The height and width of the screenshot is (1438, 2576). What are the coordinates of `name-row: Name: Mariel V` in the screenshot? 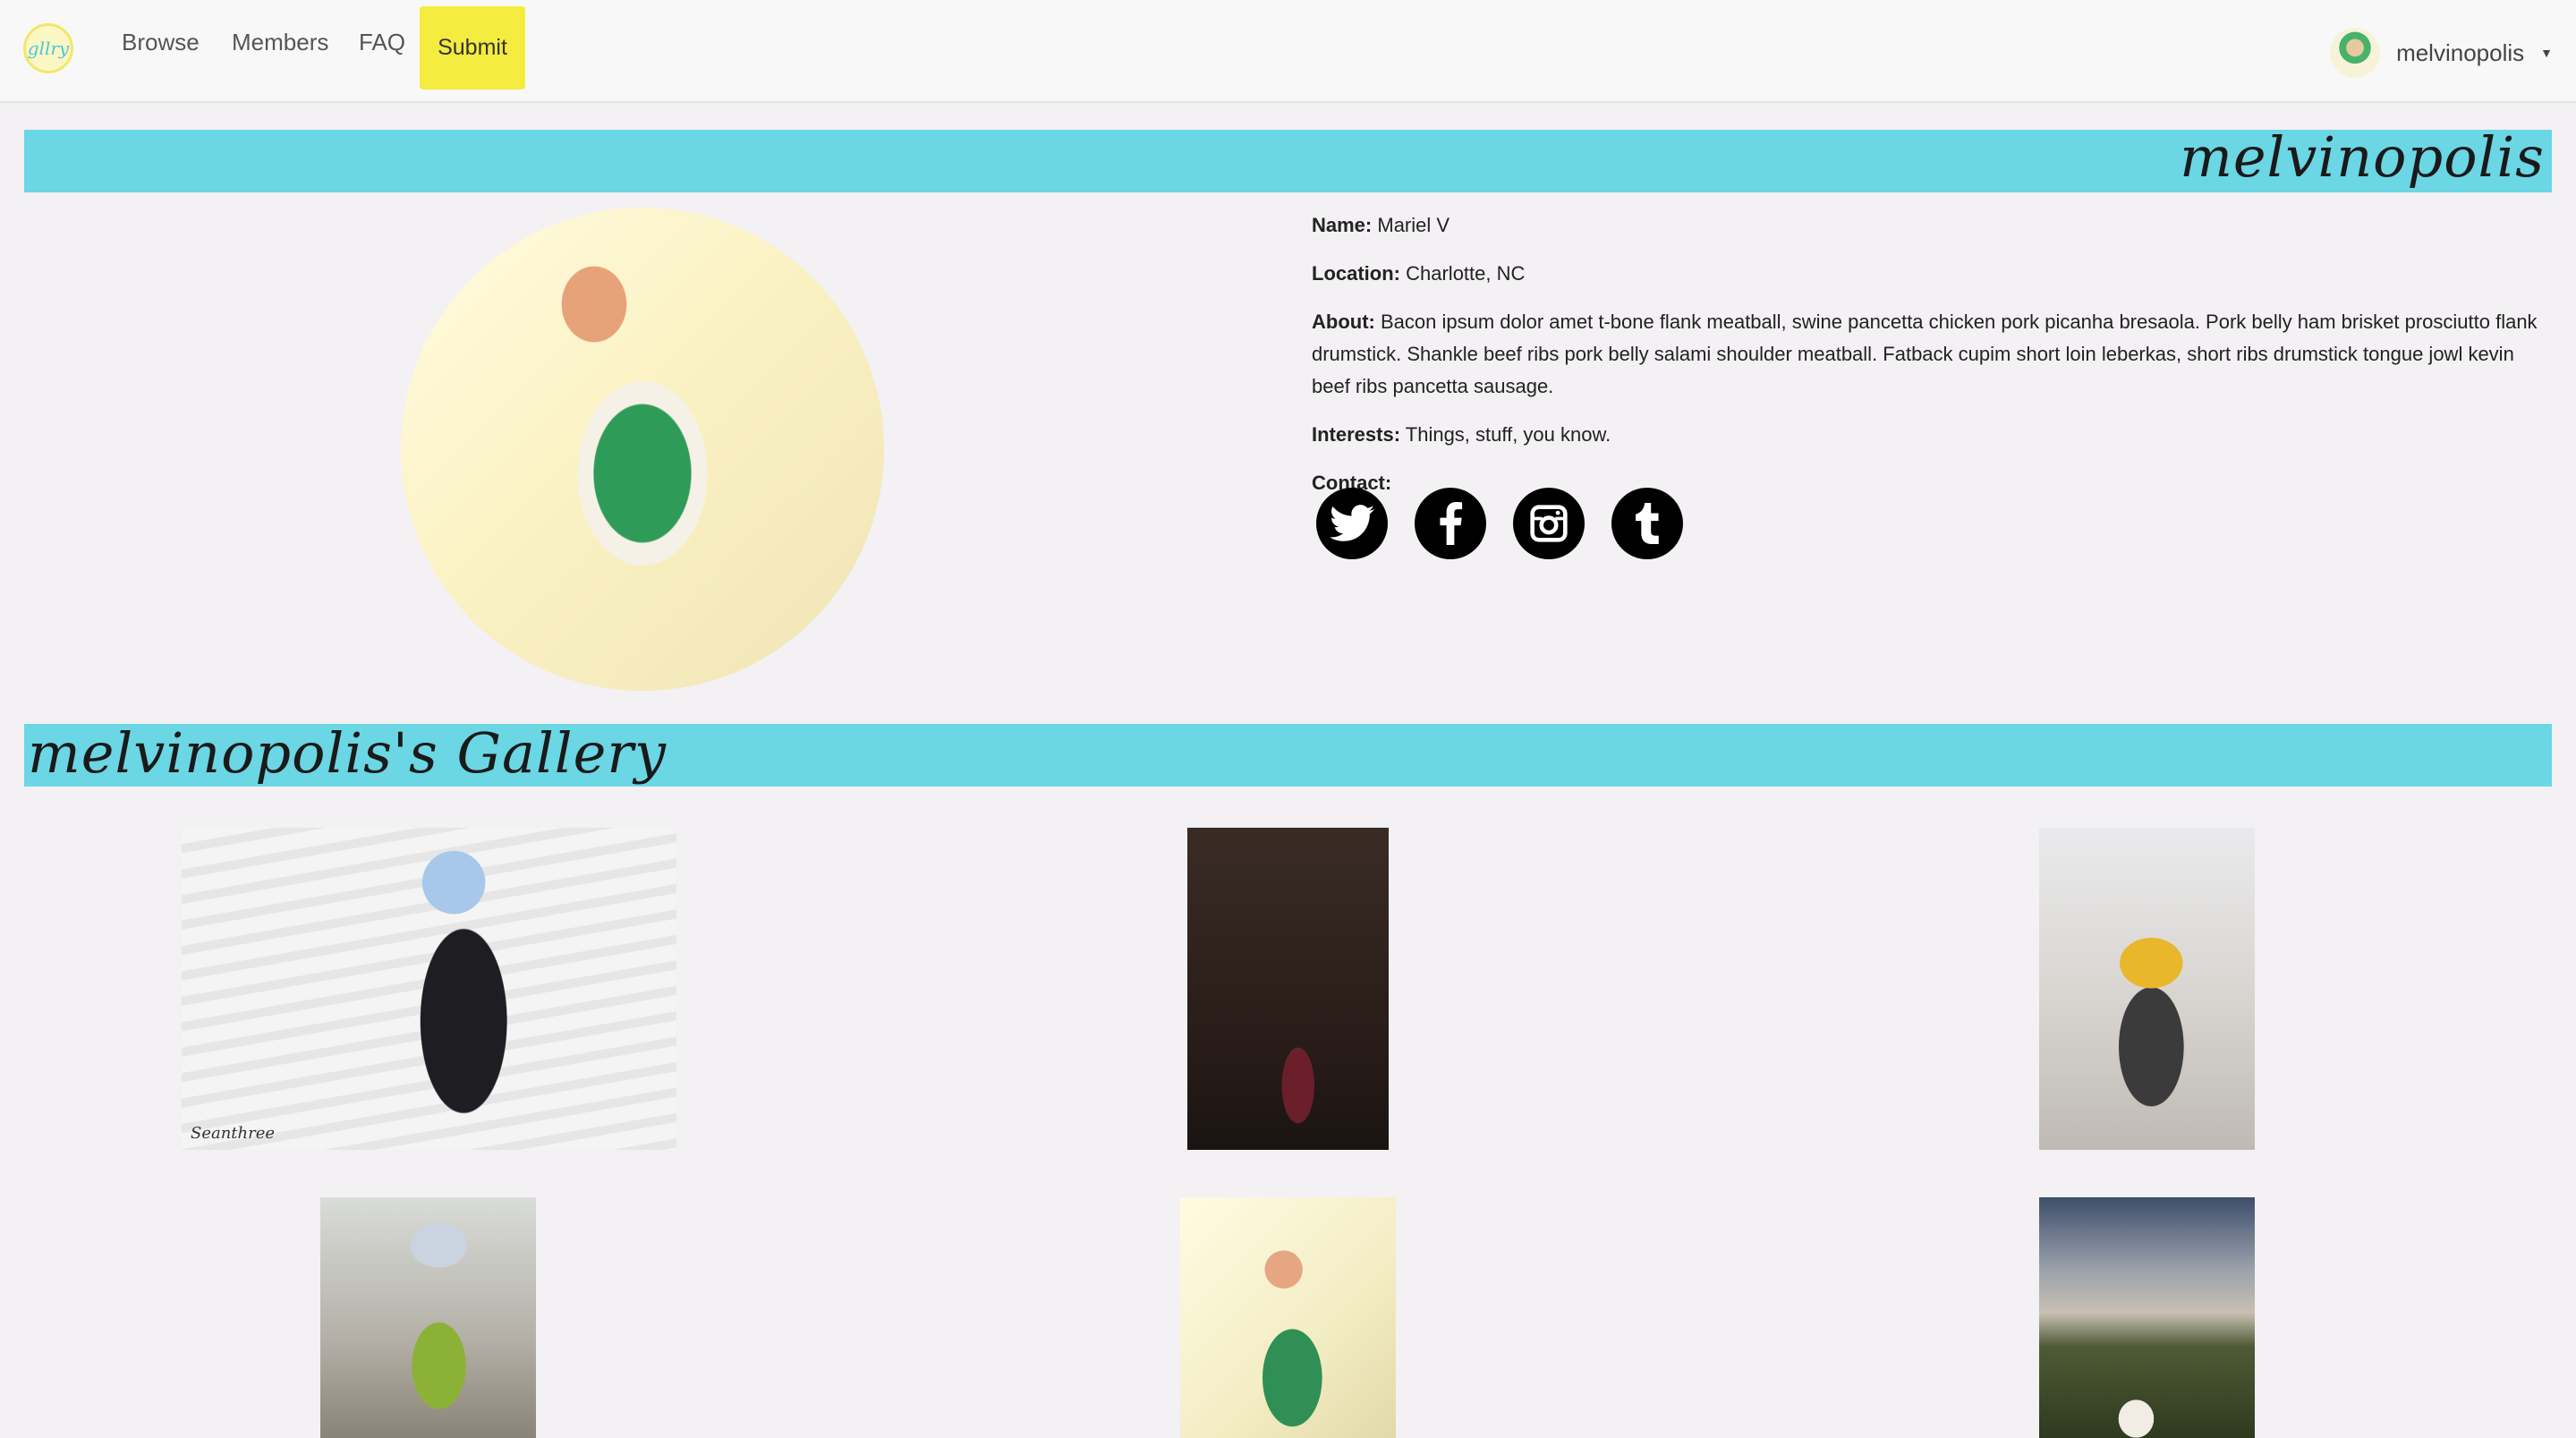 It's located at (1925, 225).